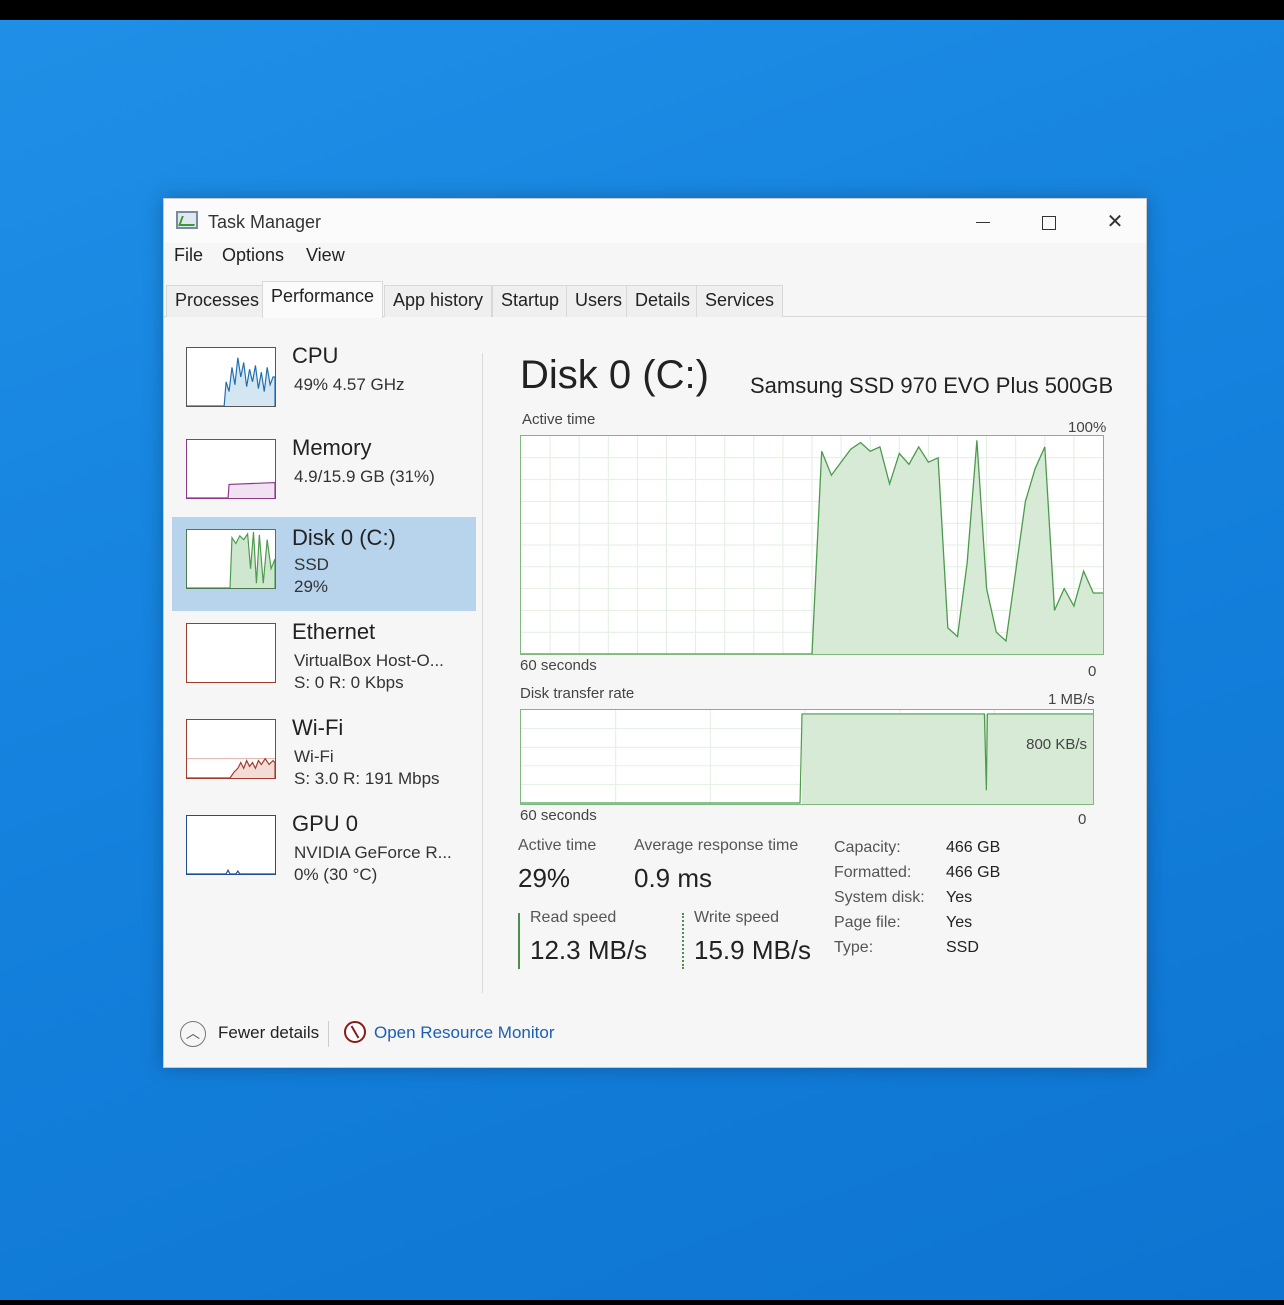 Image resolution: width=1284 pixels, height=1305 pixels. I want to click on stat-write-speed-value: 15.9 MB/s, so click(753, 950).